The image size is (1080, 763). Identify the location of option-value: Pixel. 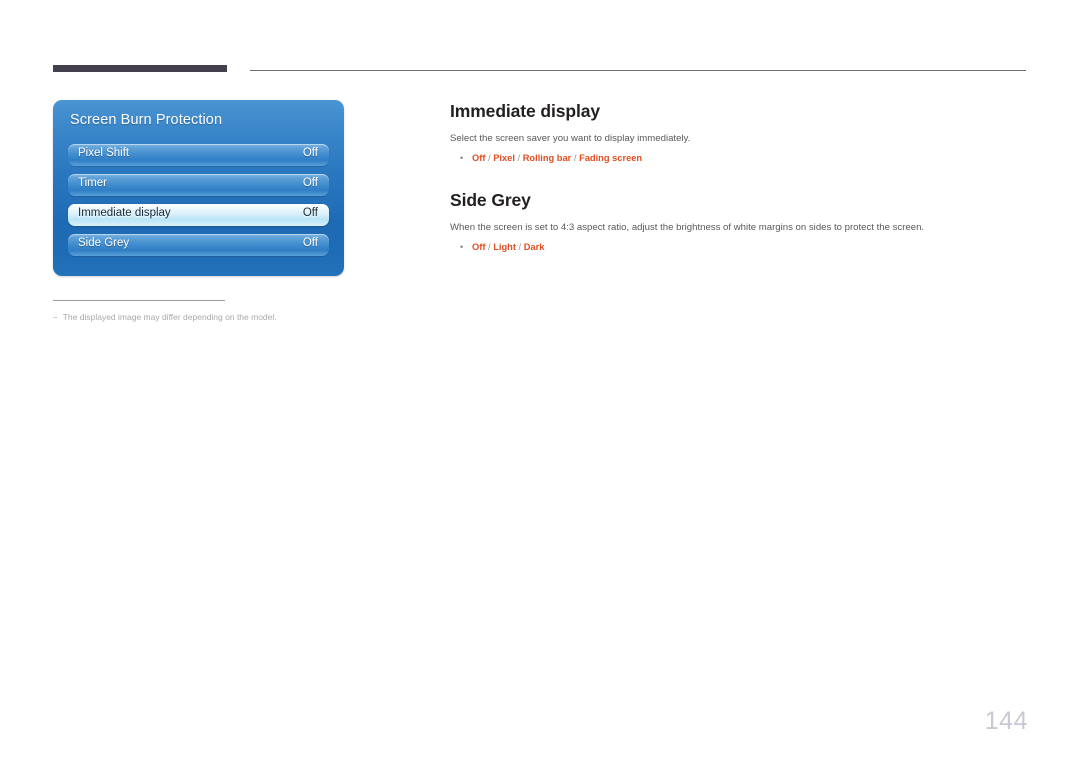
(504, 158).